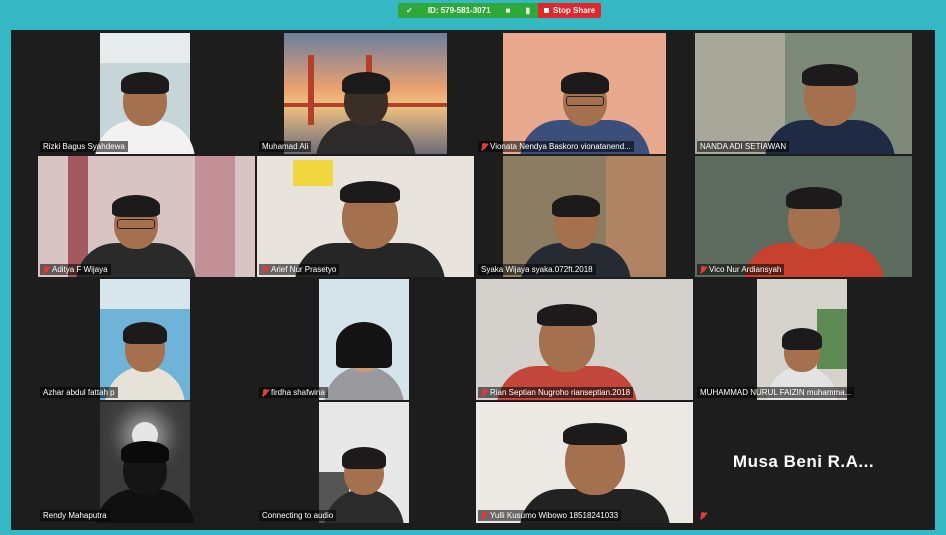 This screenshot has width=946, height=535. What do you see at coordinates (409, 10) in the screenshot?
I see `shield-icon: ✓` at bounding box center [409, 10].